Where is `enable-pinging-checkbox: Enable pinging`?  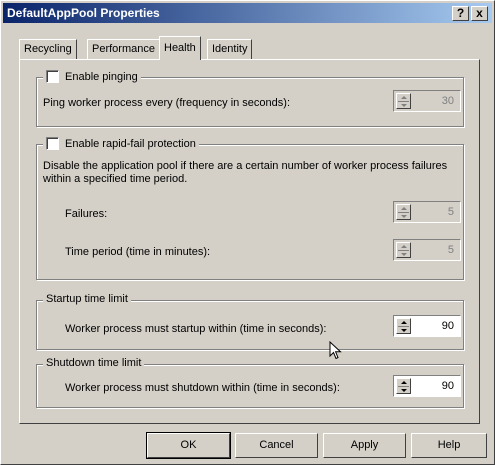
enable-pinging-checkbox: Enable pinging is located at coordinates (92, 76).